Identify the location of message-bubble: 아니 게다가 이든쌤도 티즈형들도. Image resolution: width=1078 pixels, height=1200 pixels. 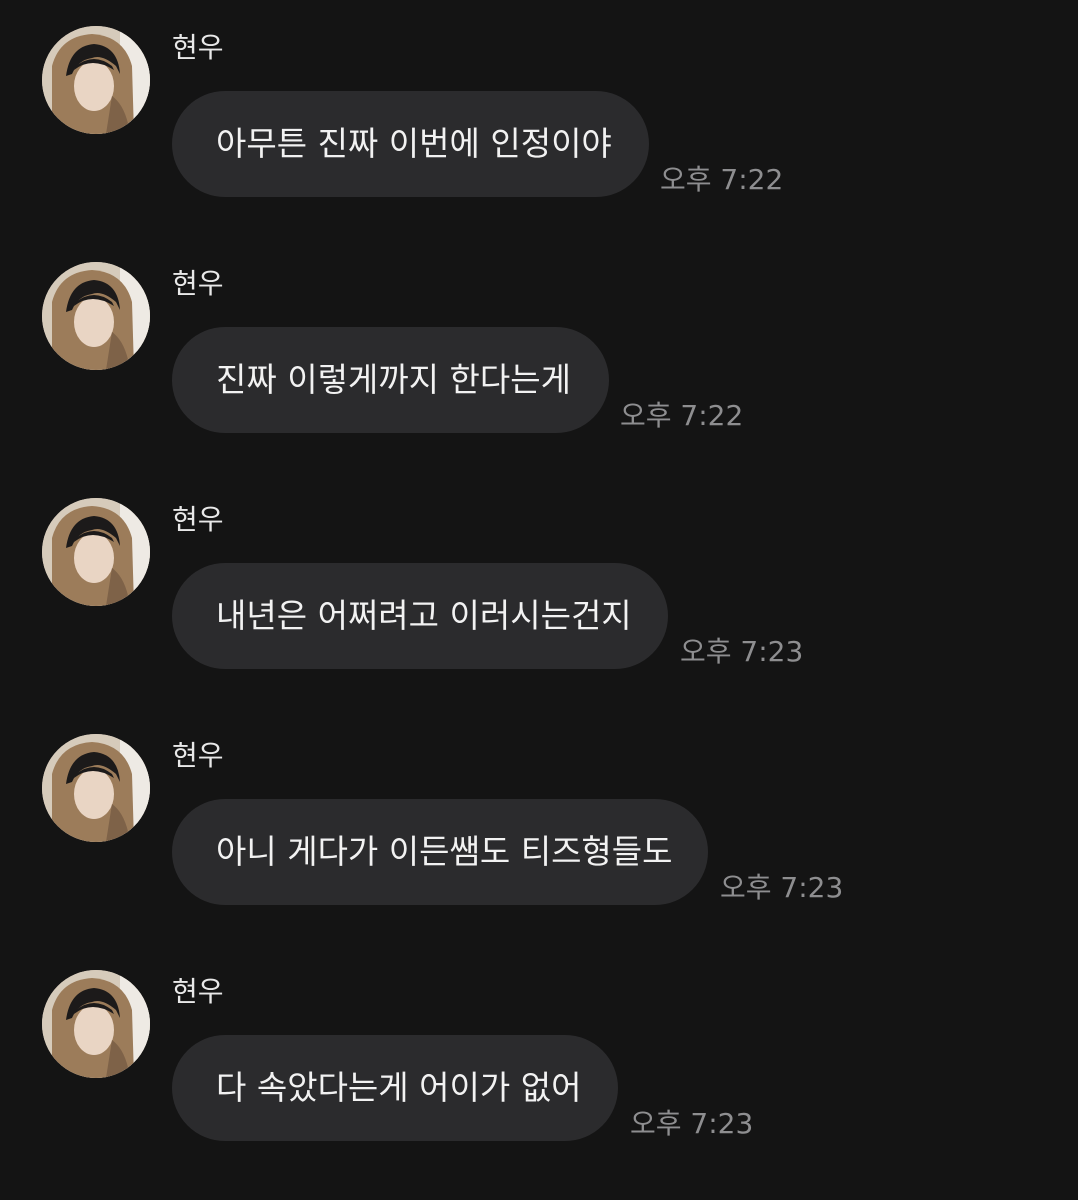
(440, 852).